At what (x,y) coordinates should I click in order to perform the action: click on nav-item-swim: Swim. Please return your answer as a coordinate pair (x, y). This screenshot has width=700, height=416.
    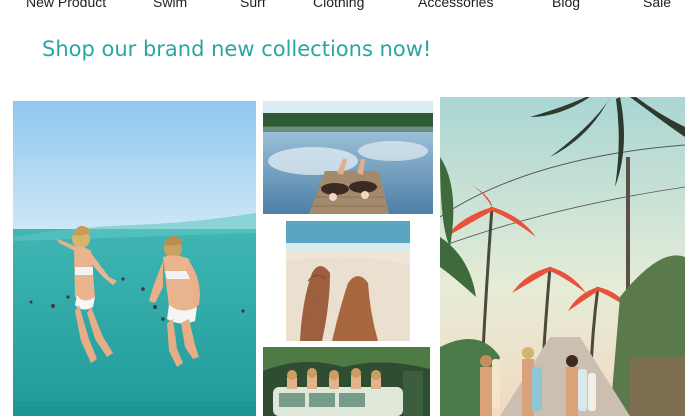
    Looking at the image, I should click on (170, 5).